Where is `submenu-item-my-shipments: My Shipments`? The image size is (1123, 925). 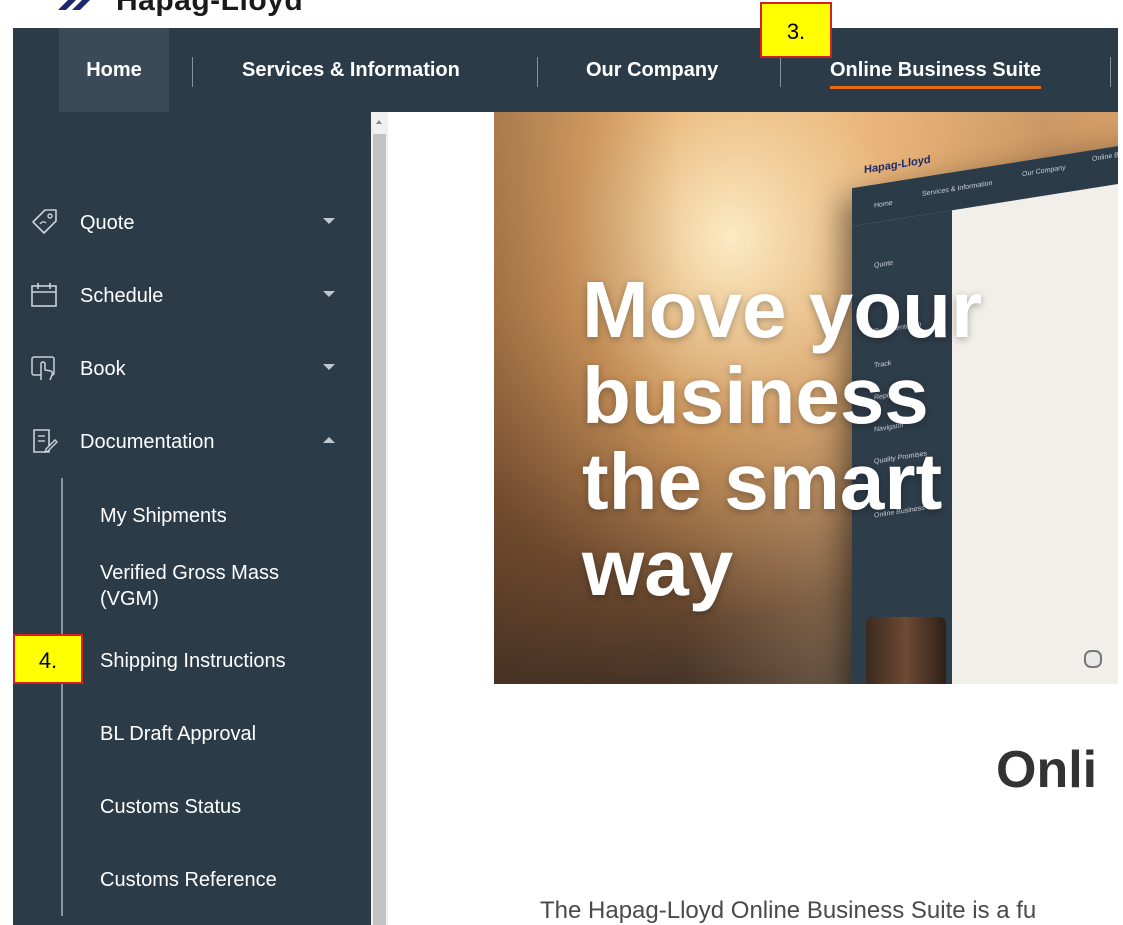
submenu-item-my-shipments: My Shipments is located at coordinates (163, 516).